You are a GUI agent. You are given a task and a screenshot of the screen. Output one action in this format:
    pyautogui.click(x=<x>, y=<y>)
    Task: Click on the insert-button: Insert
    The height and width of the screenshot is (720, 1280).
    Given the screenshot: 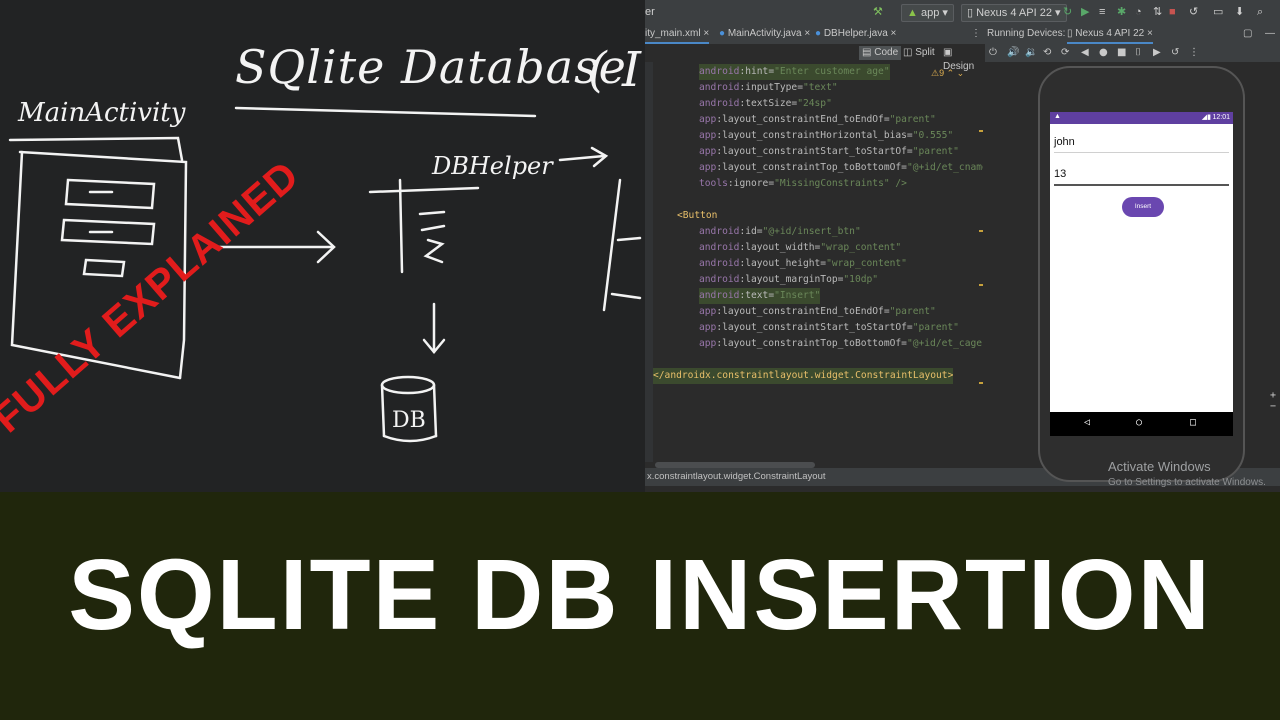 What is the action you would take?
    pyautogui.click(x=1143, y=207)
    